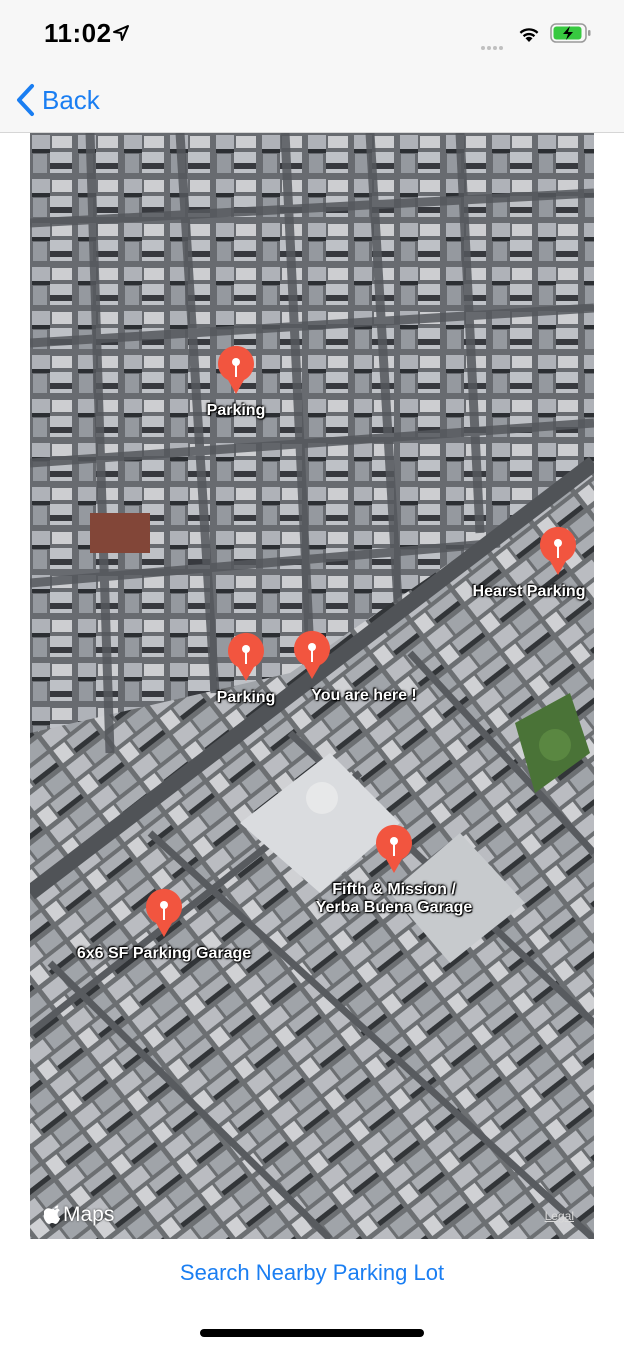 The width and height of the screenshot is (624, 1350). What do you see at coordinates (364, 695) in the screenshot?
I see `map-annotation-label: You are here !` at bounding box center [364, 695].